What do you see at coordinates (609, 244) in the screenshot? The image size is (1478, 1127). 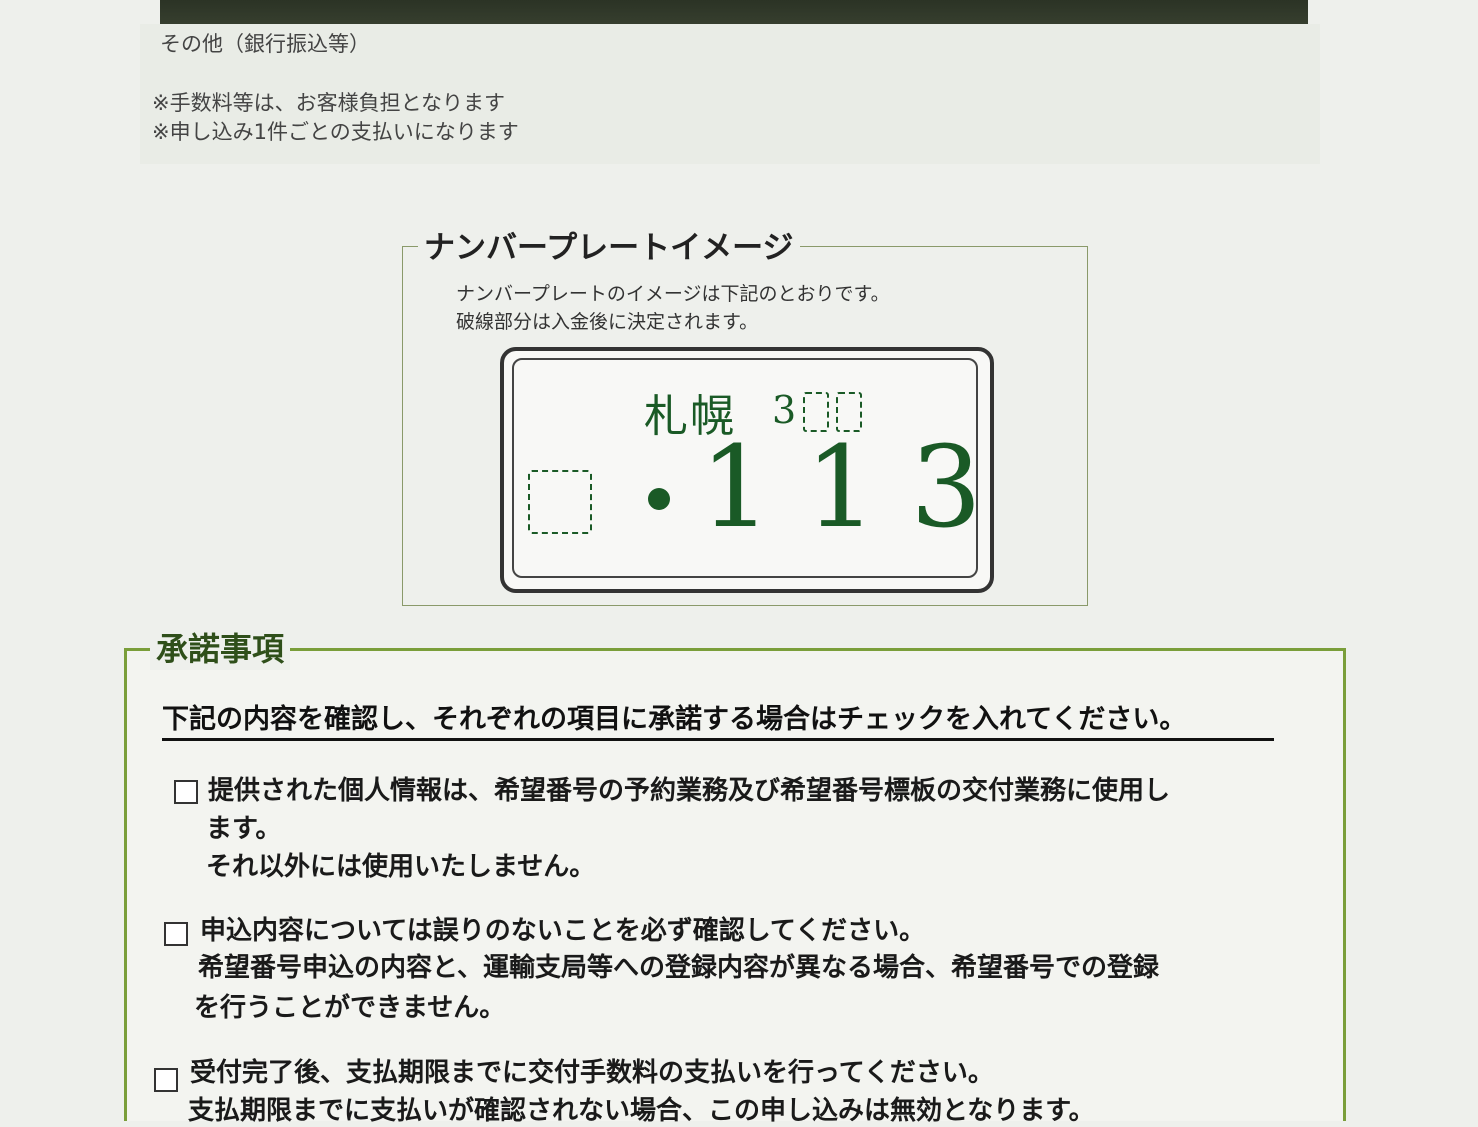 I see `plate-image-title: ナンバープレートイメージ` at bounding box center [609, 244].